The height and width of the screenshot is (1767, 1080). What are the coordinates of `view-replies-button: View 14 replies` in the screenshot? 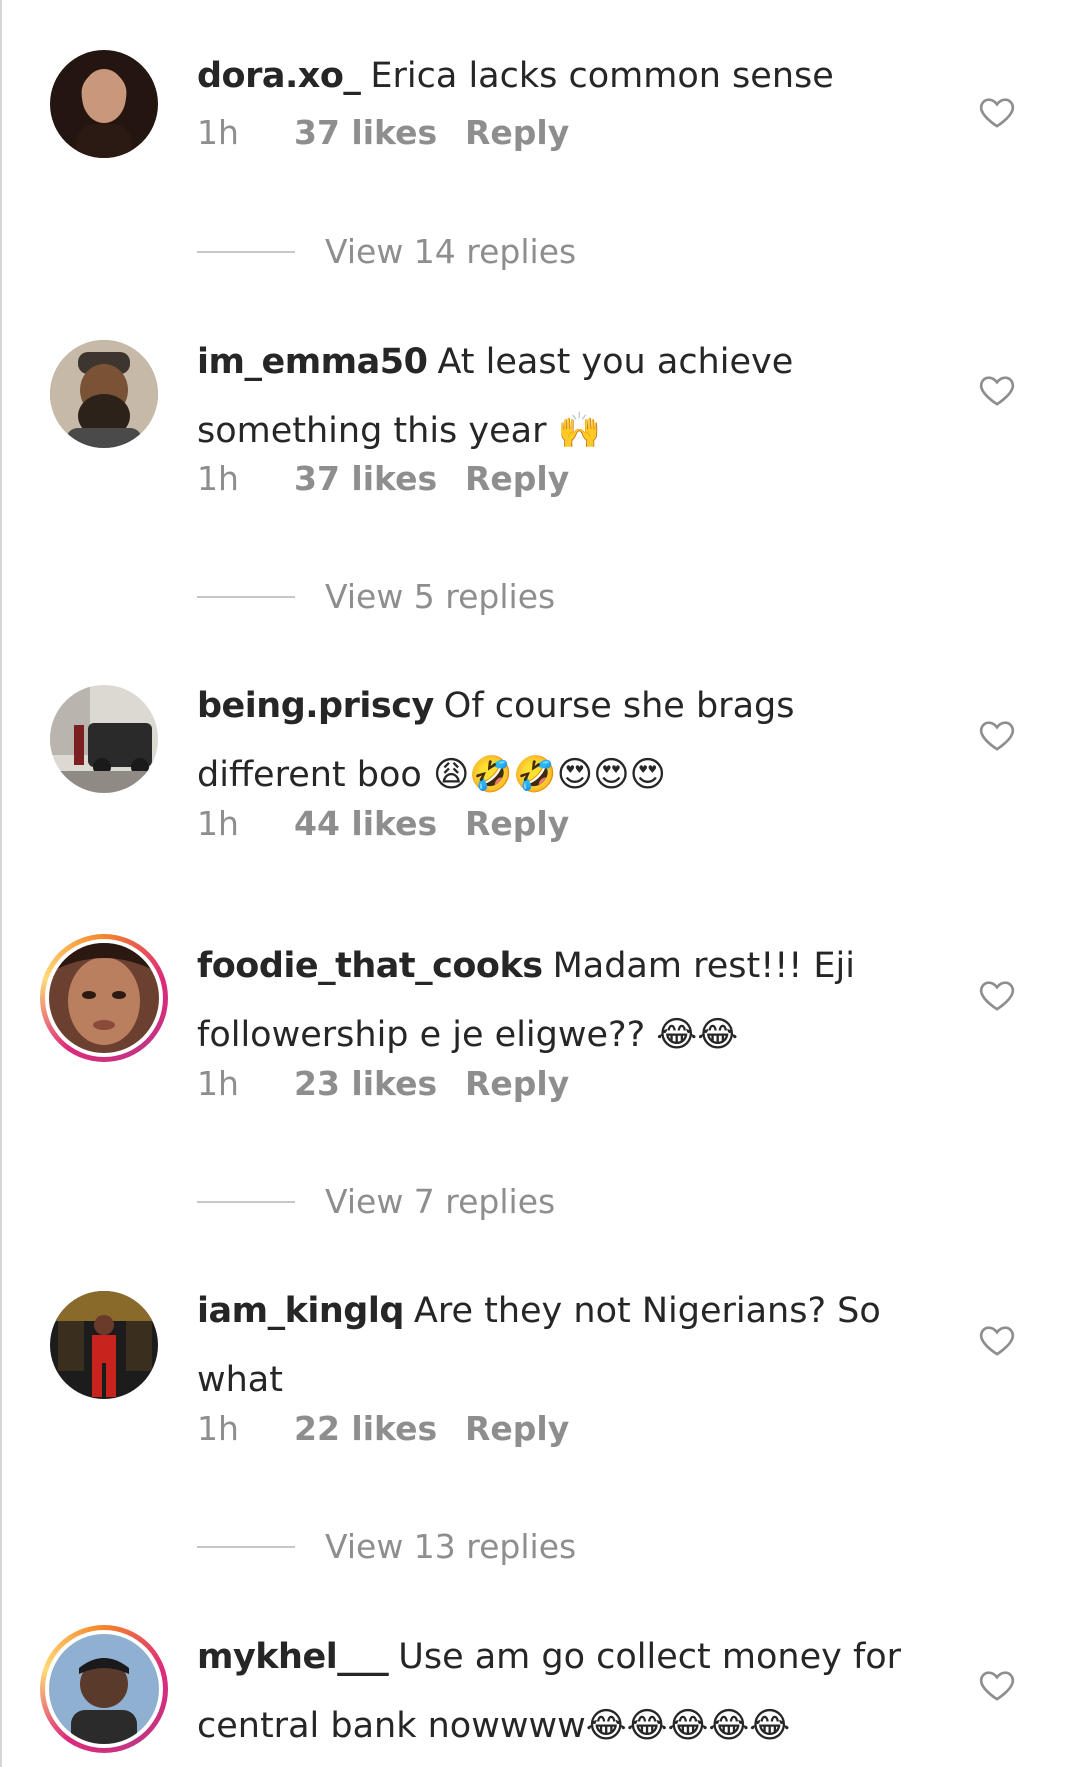 It's located at (386, 251).